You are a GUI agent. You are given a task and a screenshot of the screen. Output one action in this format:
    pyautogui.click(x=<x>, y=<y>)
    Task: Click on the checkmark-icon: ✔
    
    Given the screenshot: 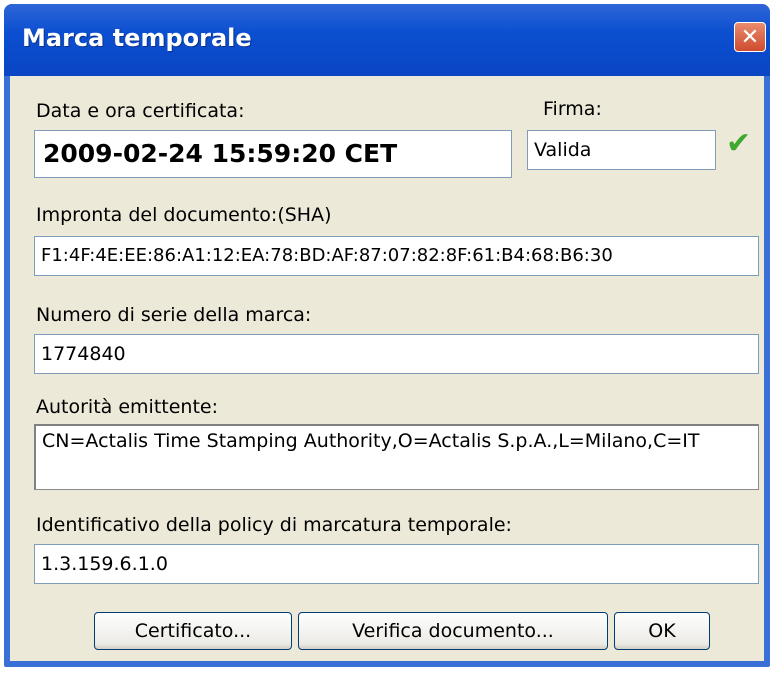 What is the action you would take?
    pyautogui.click(x=739, y=143)
    